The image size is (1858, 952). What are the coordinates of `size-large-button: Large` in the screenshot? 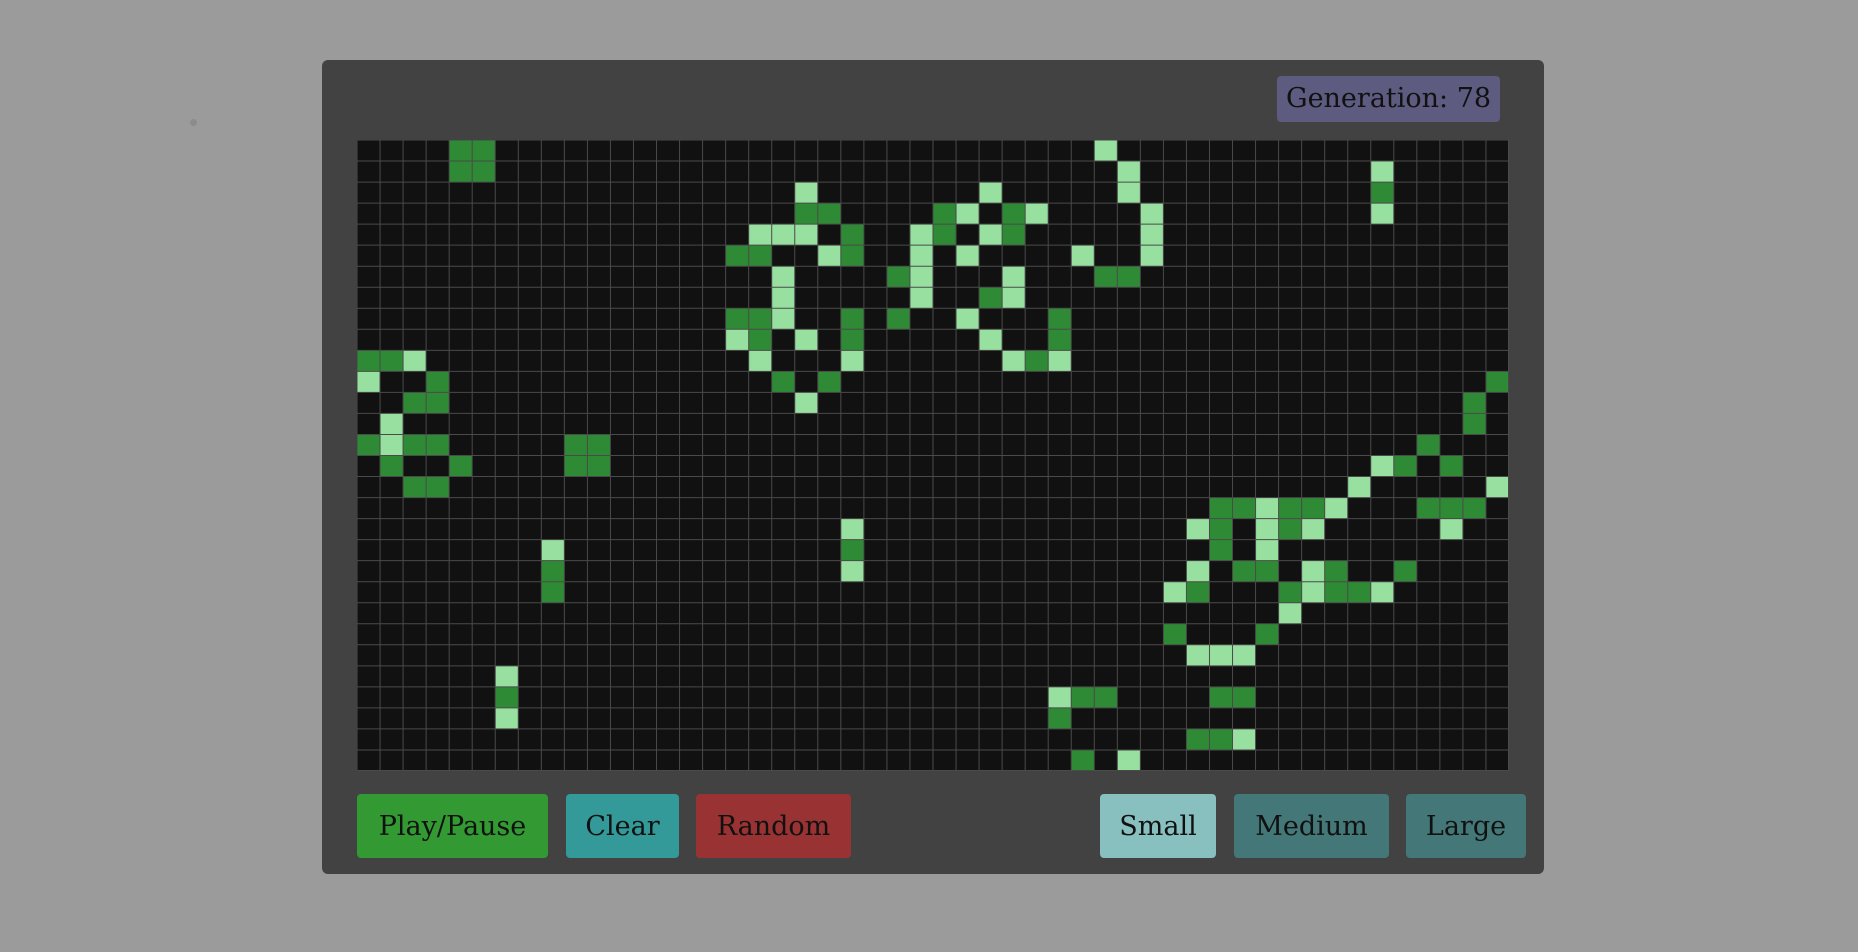 It's located at (1466, 826).